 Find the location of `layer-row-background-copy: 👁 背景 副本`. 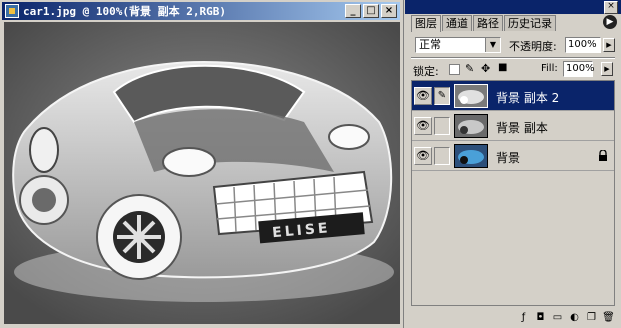

layer-row-background-copy: 👁 背景 副本 is located at coordinates (513, 126).